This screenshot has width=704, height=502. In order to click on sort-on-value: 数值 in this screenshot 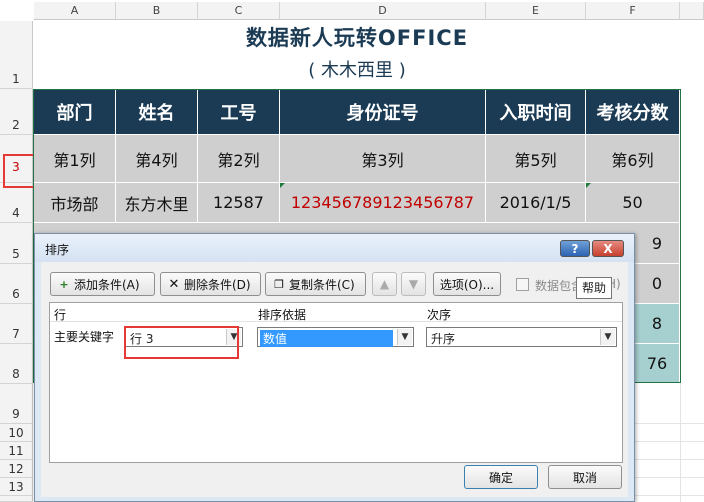, I will do `click(326, 338)`.